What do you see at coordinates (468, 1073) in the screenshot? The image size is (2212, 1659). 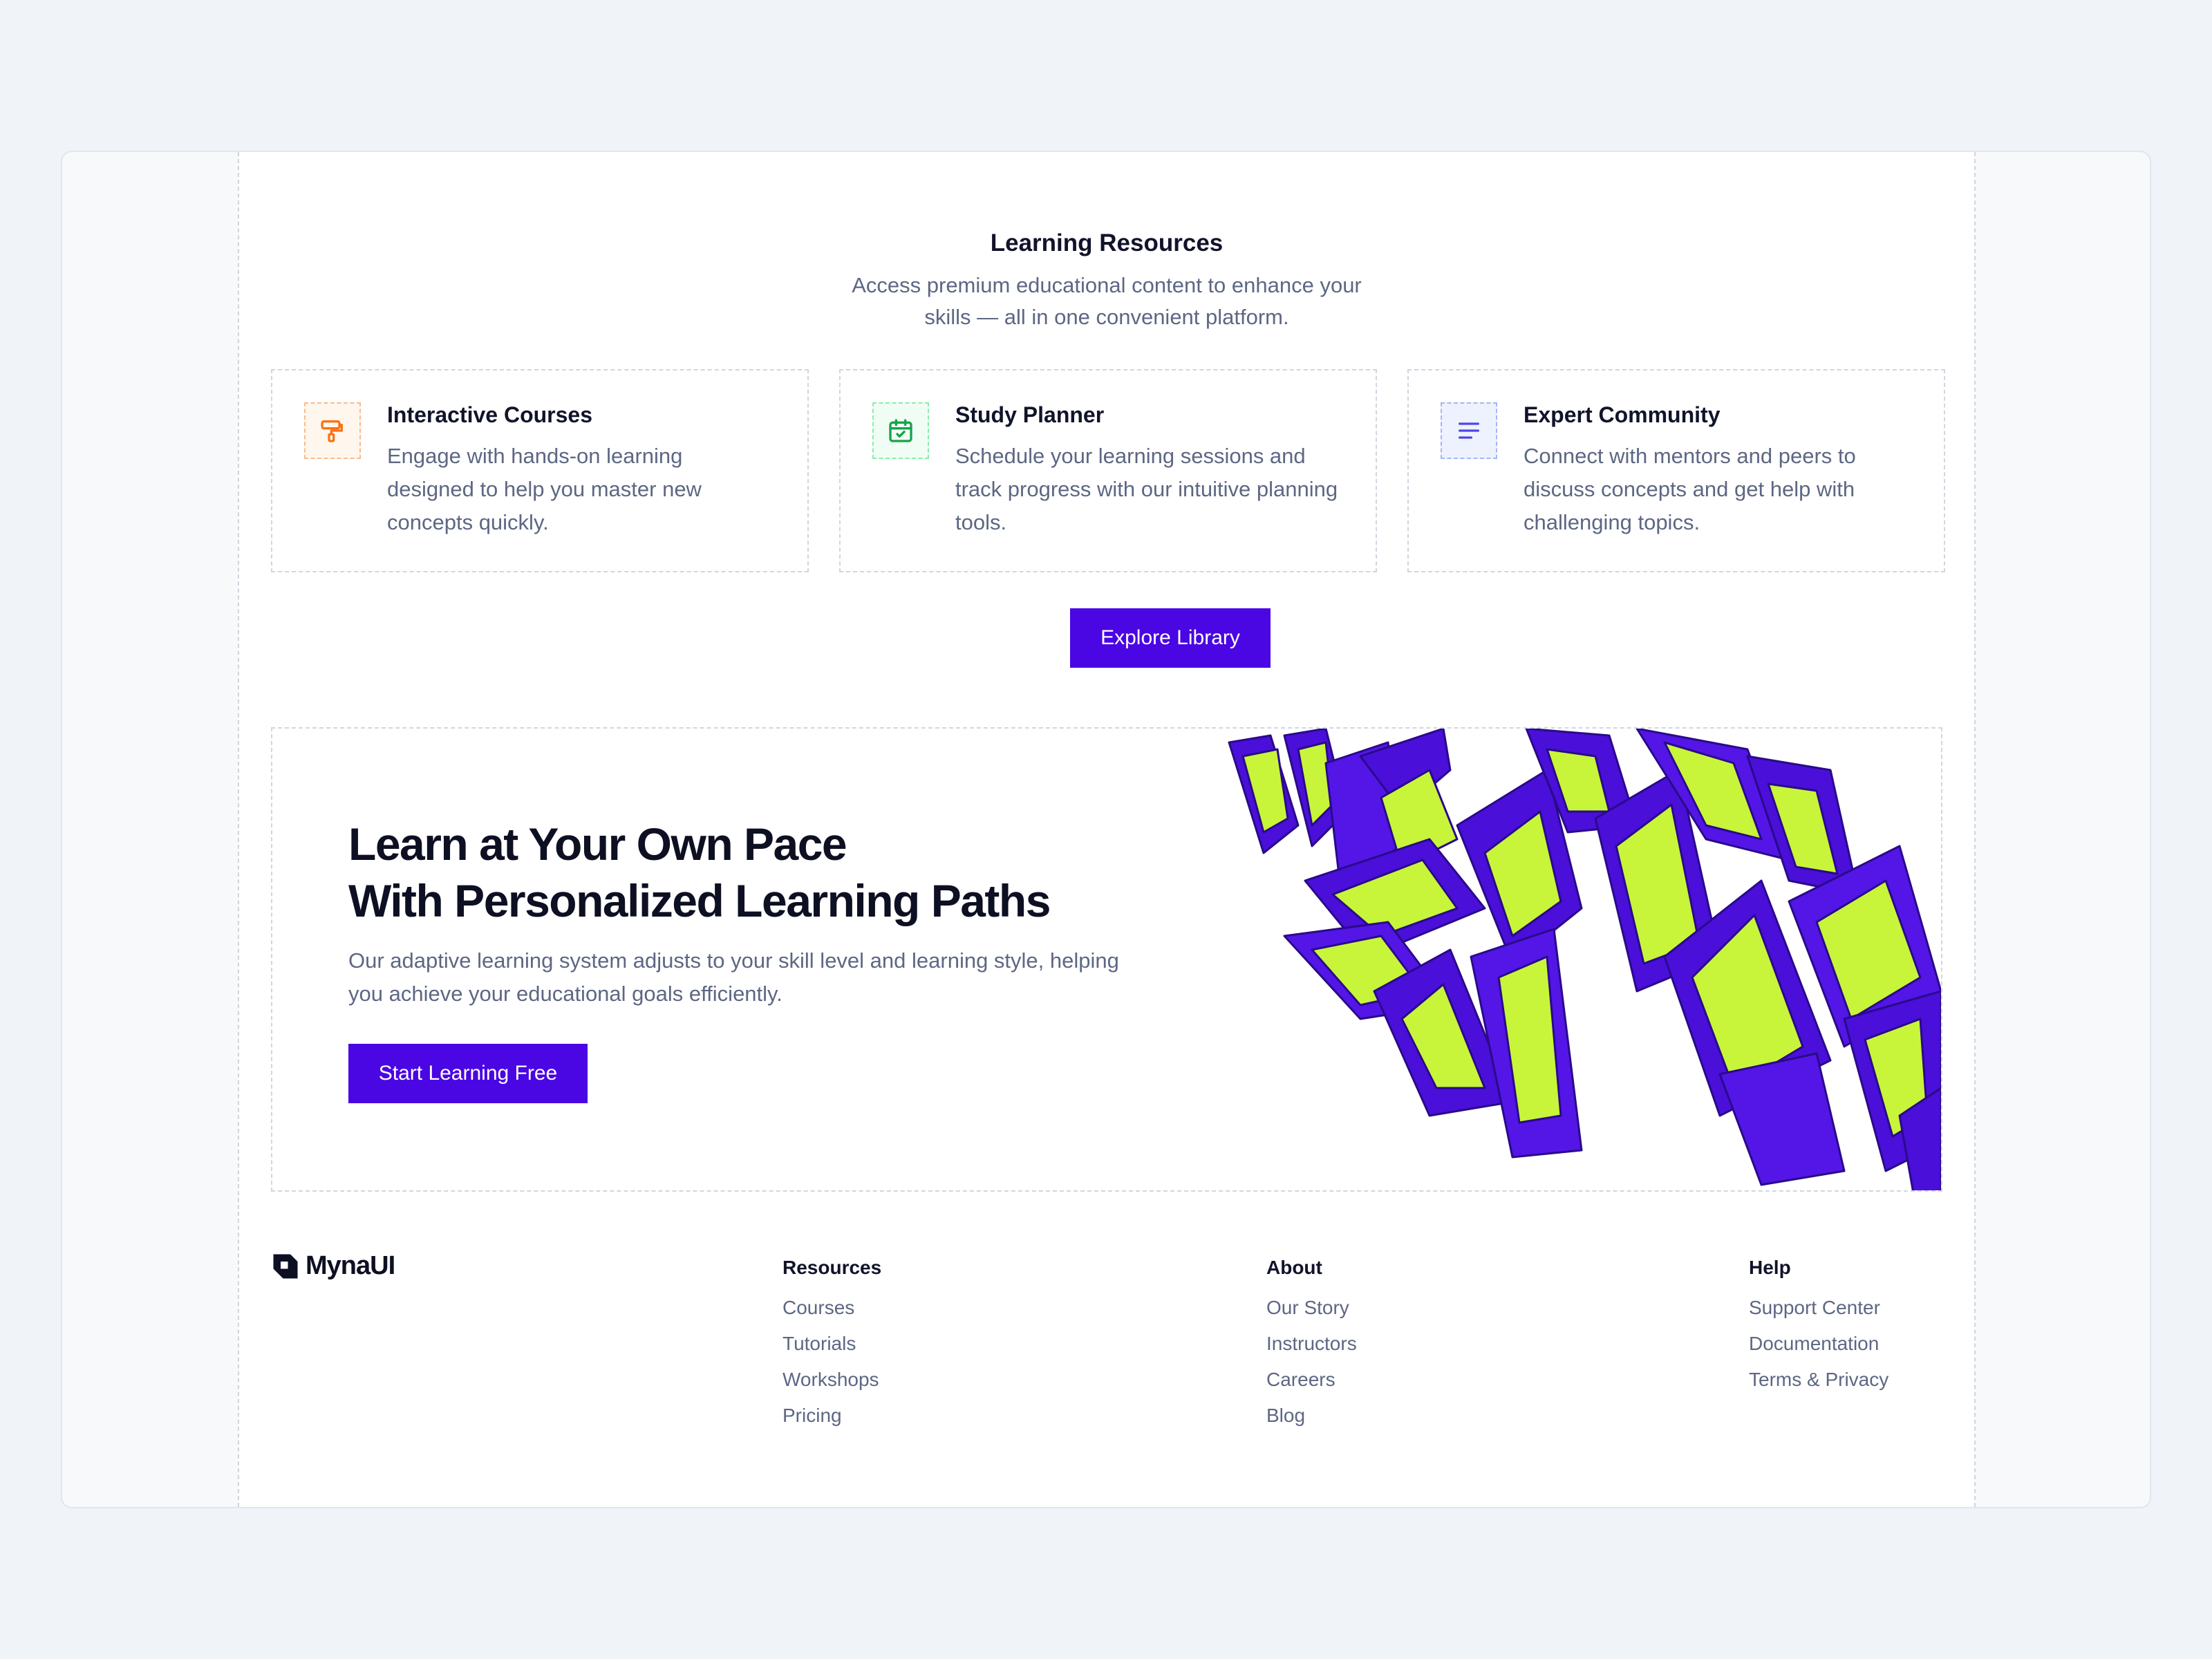 I see `start-learning-button: Start Learning Free` at bounding box center [468, 1073].